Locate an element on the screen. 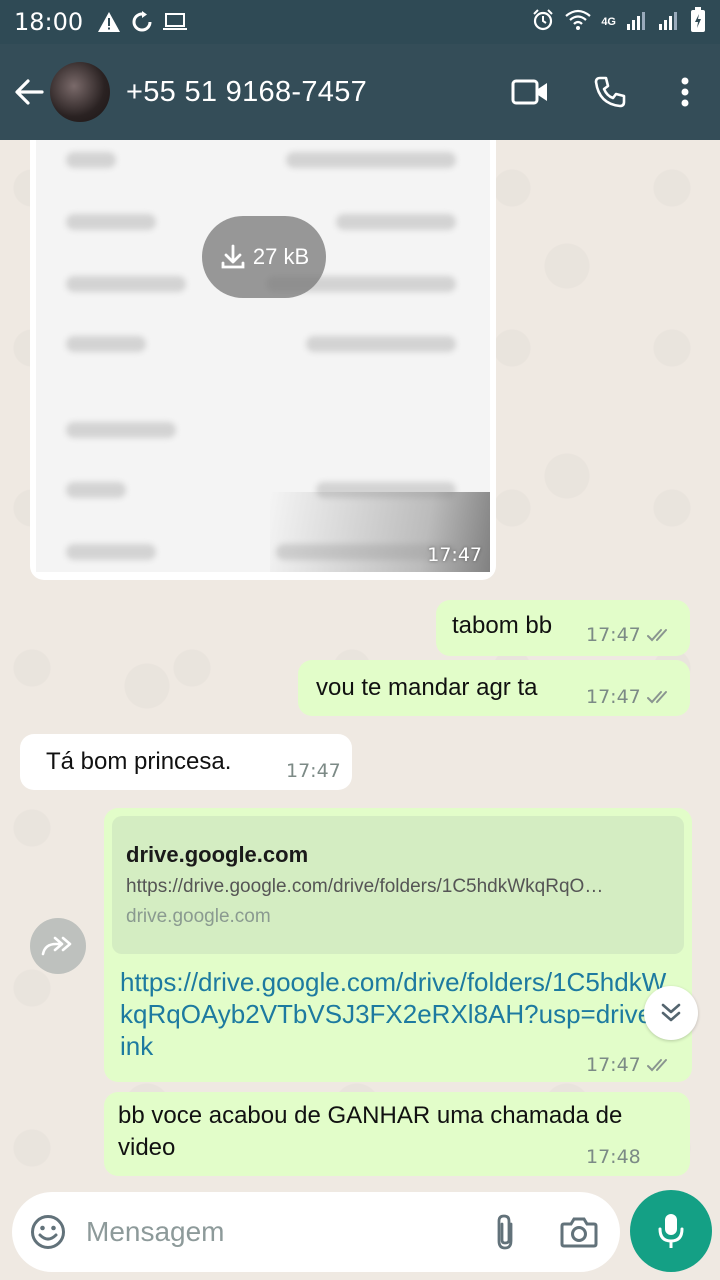  message-text: Tá bom princesa. is located at coordinates (139, 761).